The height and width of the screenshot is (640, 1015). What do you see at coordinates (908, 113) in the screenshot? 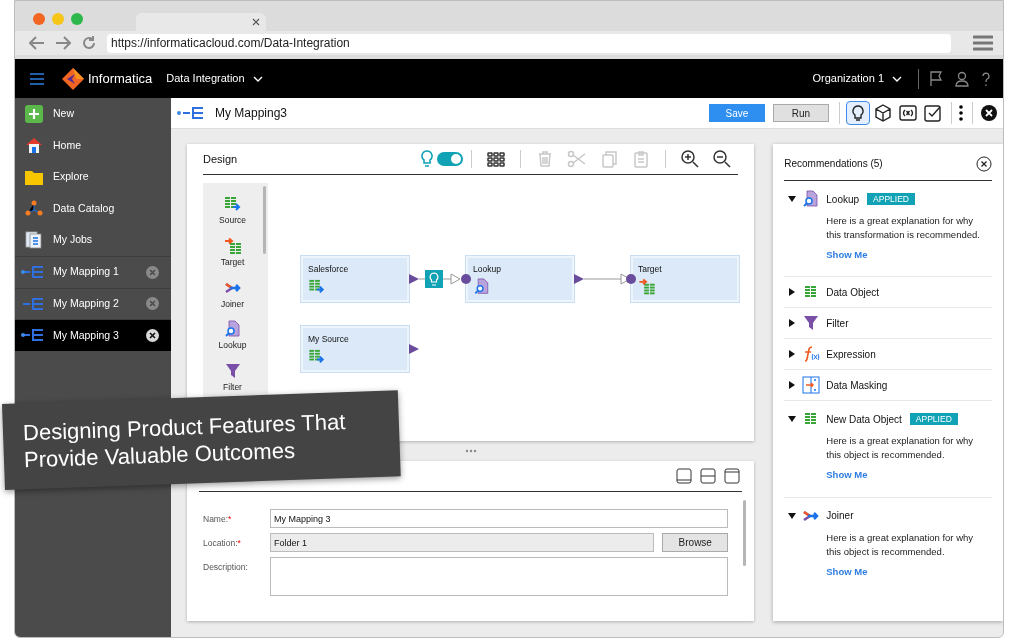
I see `function-icon` at bounding box center [908, 113].